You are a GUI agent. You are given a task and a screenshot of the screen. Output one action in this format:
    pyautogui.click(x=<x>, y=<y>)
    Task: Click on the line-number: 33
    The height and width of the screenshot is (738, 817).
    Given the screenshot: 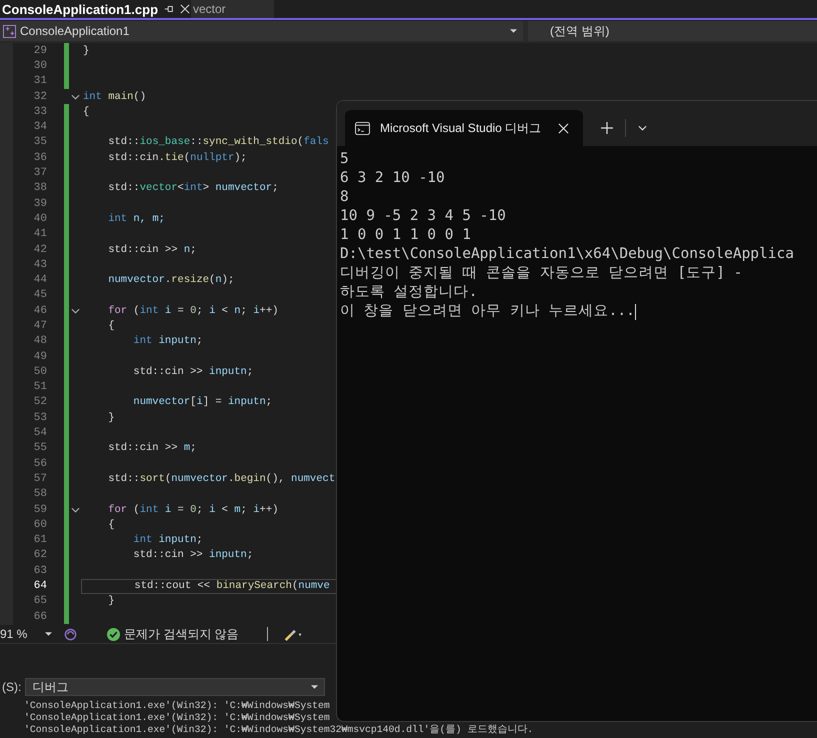 What is the action you would take?
    pyautogui.click(x=39, y=112)
    